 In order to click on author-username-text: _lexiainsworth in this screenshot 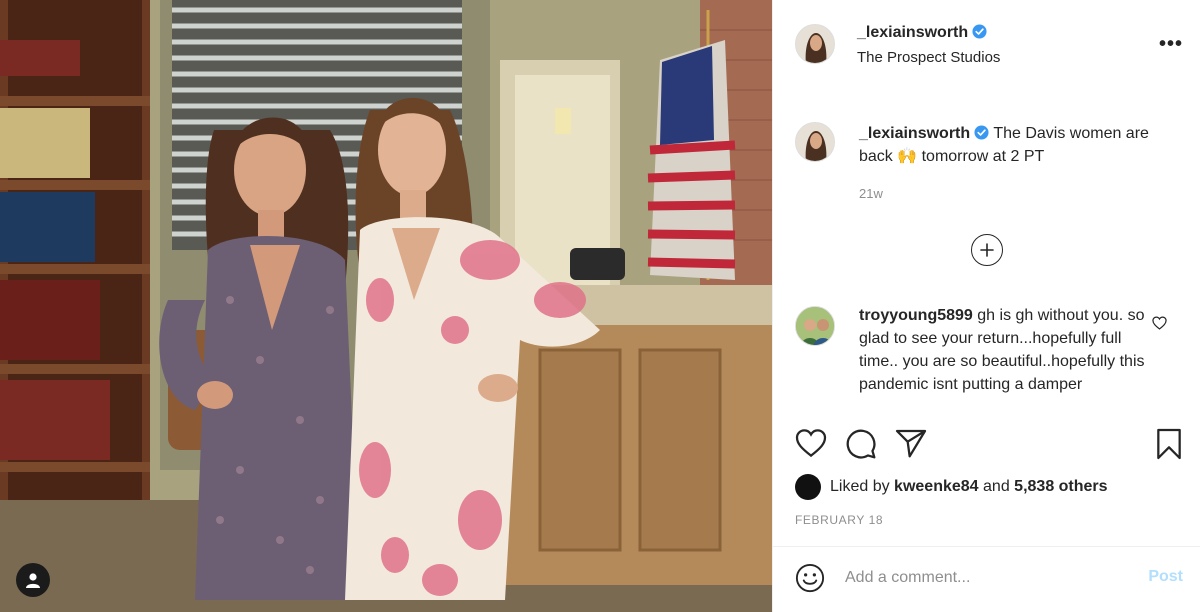, I will do `click(912, 32)`.